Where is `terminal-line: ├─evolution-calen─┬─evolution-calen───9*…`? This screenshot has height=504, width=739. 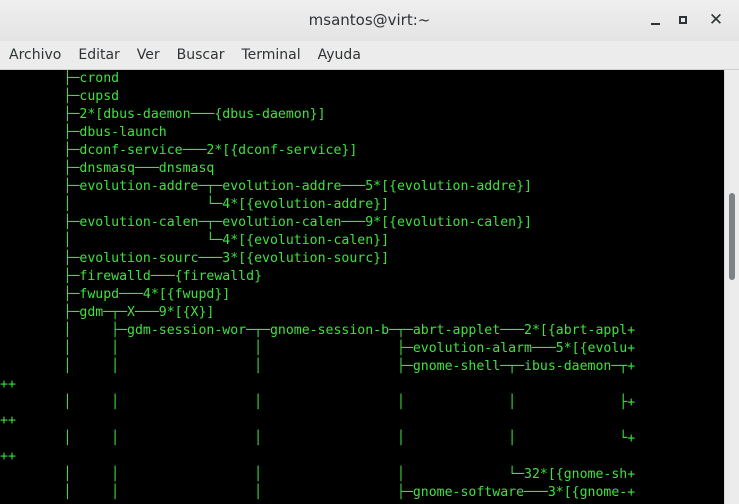
terminal-line: ├─evolution-calen─┬─evolution-calen───9*… is located at coordinates (266, 222).